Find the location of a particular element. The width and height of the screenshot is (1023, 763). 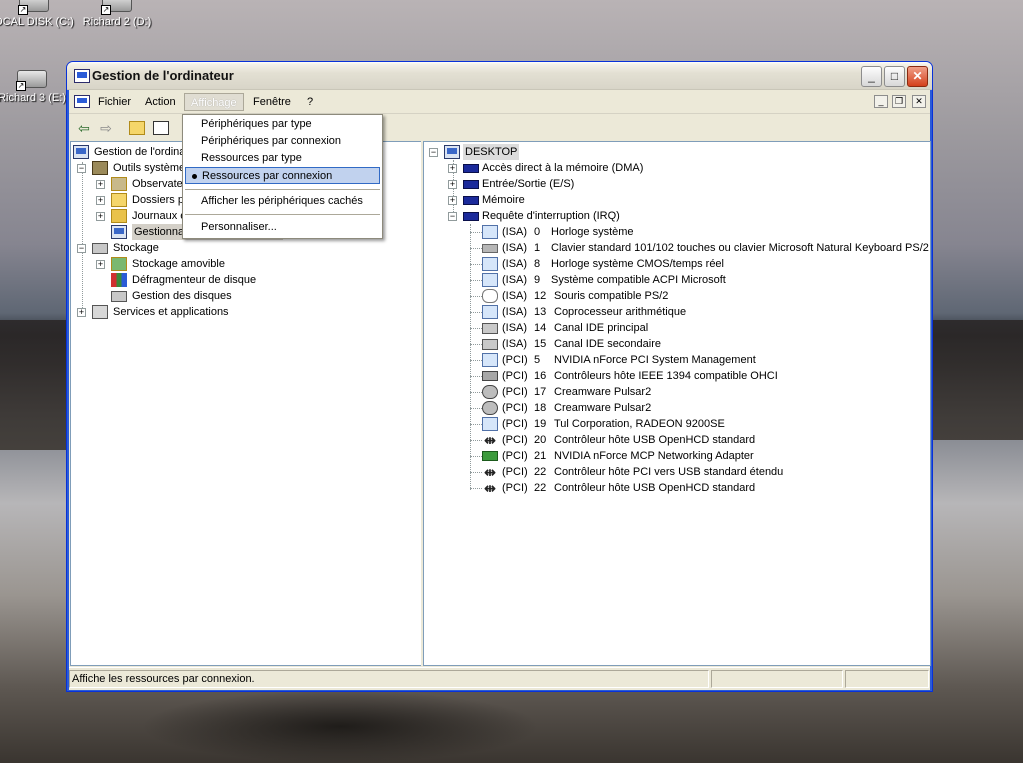

up-folder-icon is located at coordinates (137, 128).